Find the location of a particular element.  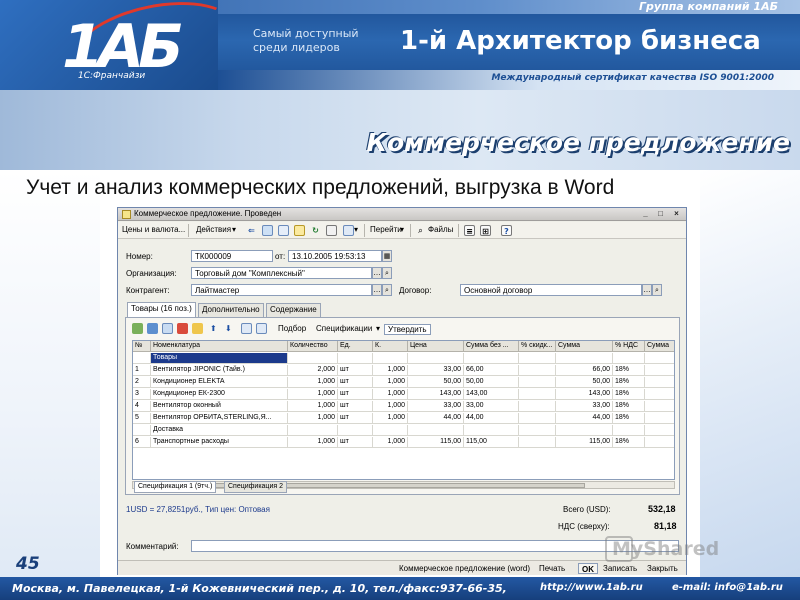

close-button: Закрыть is located at coordinates (662, 568).